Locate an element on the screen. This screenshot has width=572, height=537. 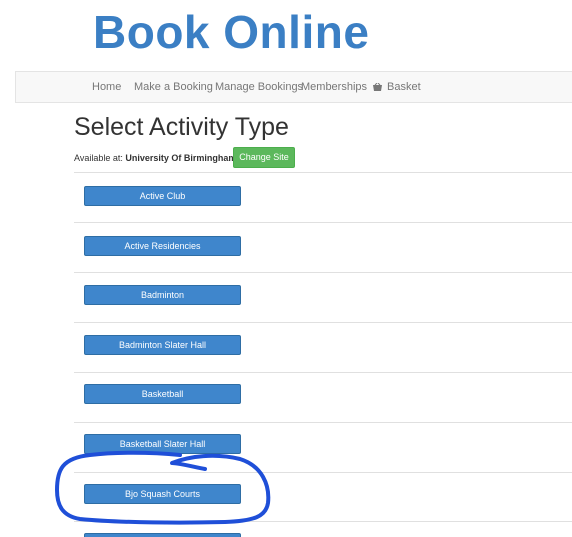
available-at-label: Available at: is located at coordinates (98, 158).